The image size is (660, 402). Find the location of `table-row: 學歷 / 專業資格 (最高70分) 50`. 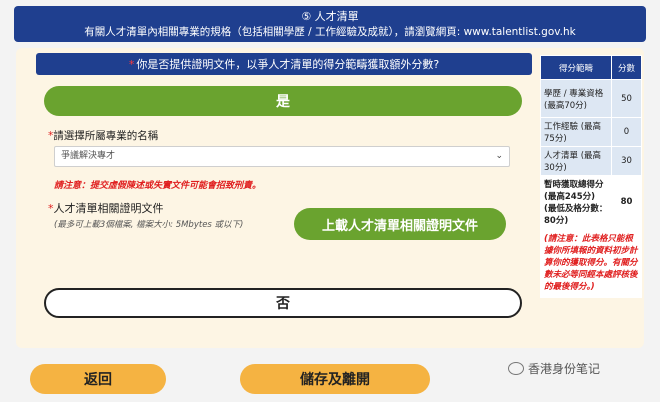

table-row: 學歷 / 專業資格 (最高70分) 50 is located at coordinates (591, 98).